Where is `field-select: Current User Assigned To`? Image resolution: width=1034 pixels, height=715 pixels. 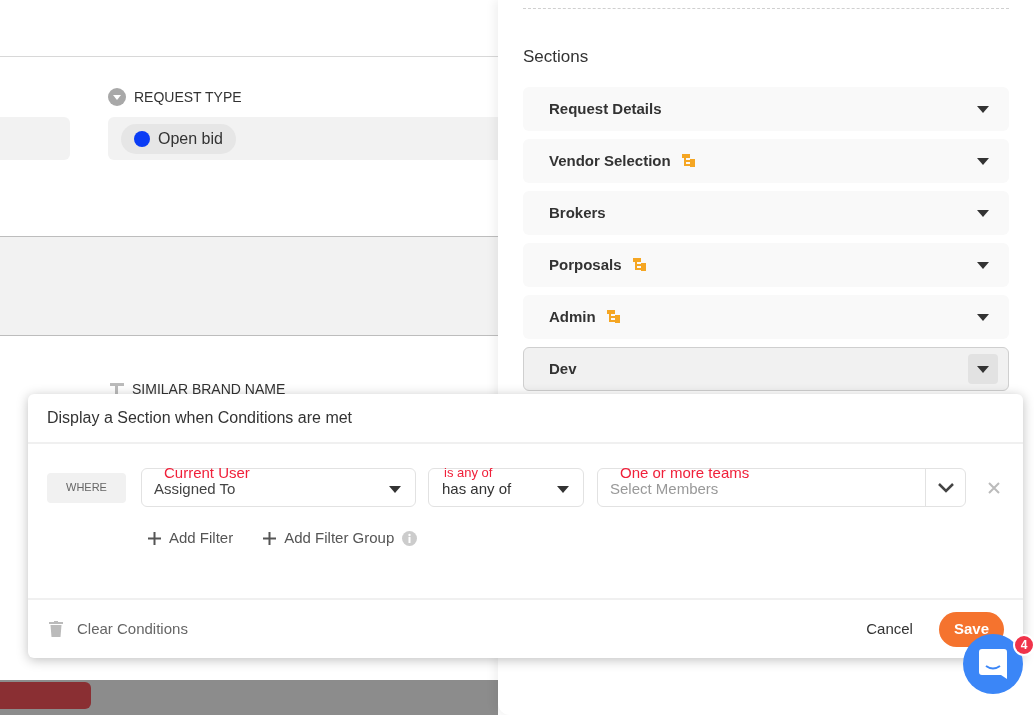
field-select: Current User Assigned To is located at coordinates (278, 487).